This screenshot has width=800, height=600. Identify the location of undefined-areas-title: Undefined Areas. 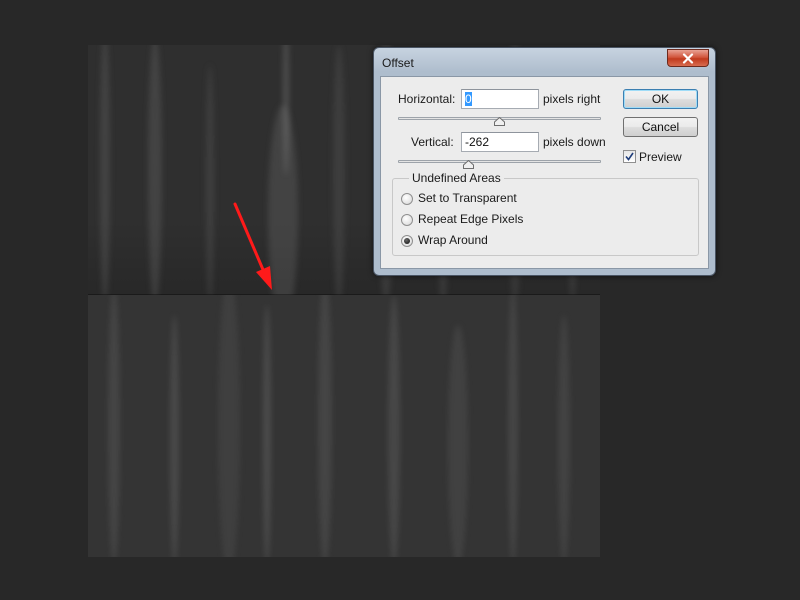
(456, 178).